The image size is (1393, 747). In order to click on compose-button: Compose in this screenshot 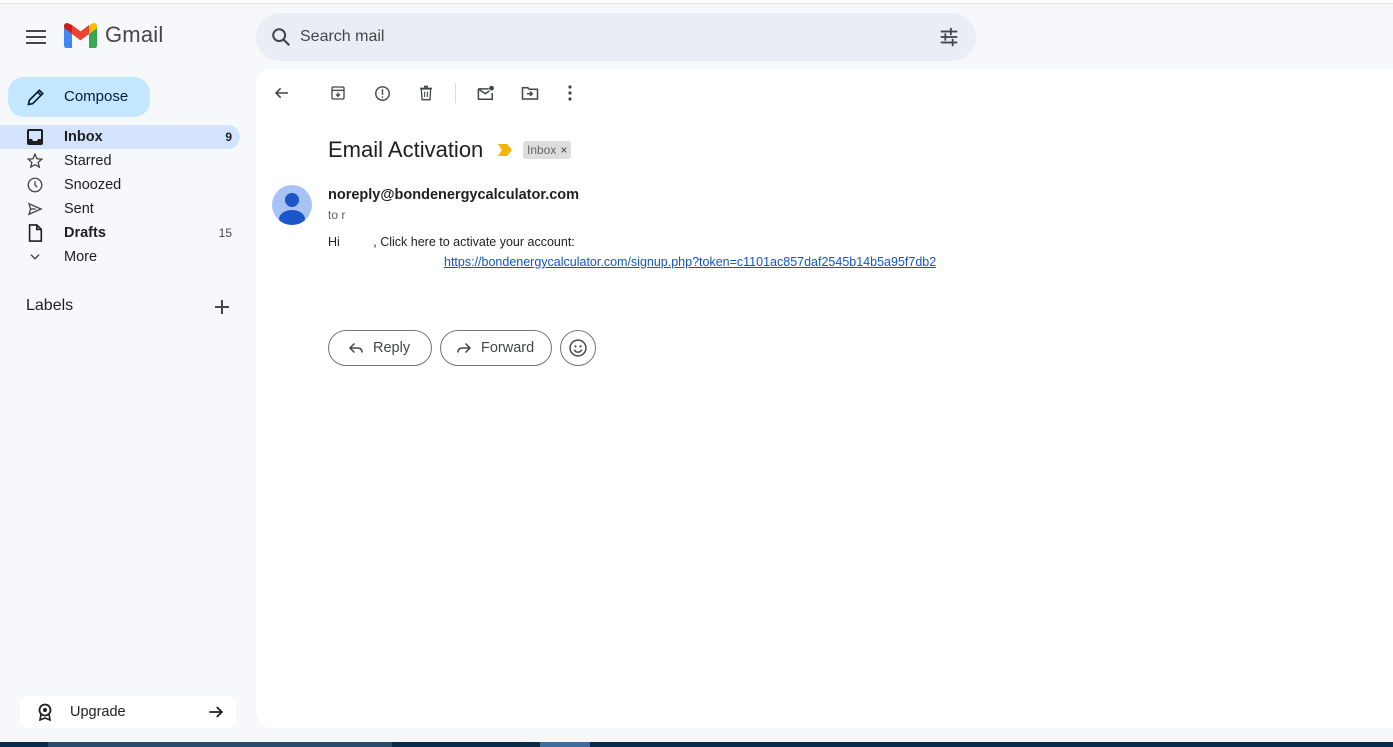, I will do `click(79, 97)`.